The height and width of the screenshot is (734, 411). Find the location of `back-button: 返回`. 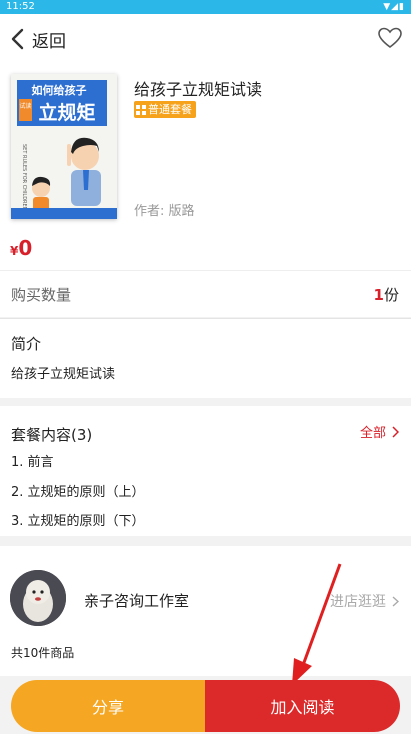

back-button: 返回 is located at coordinates (38, 39).